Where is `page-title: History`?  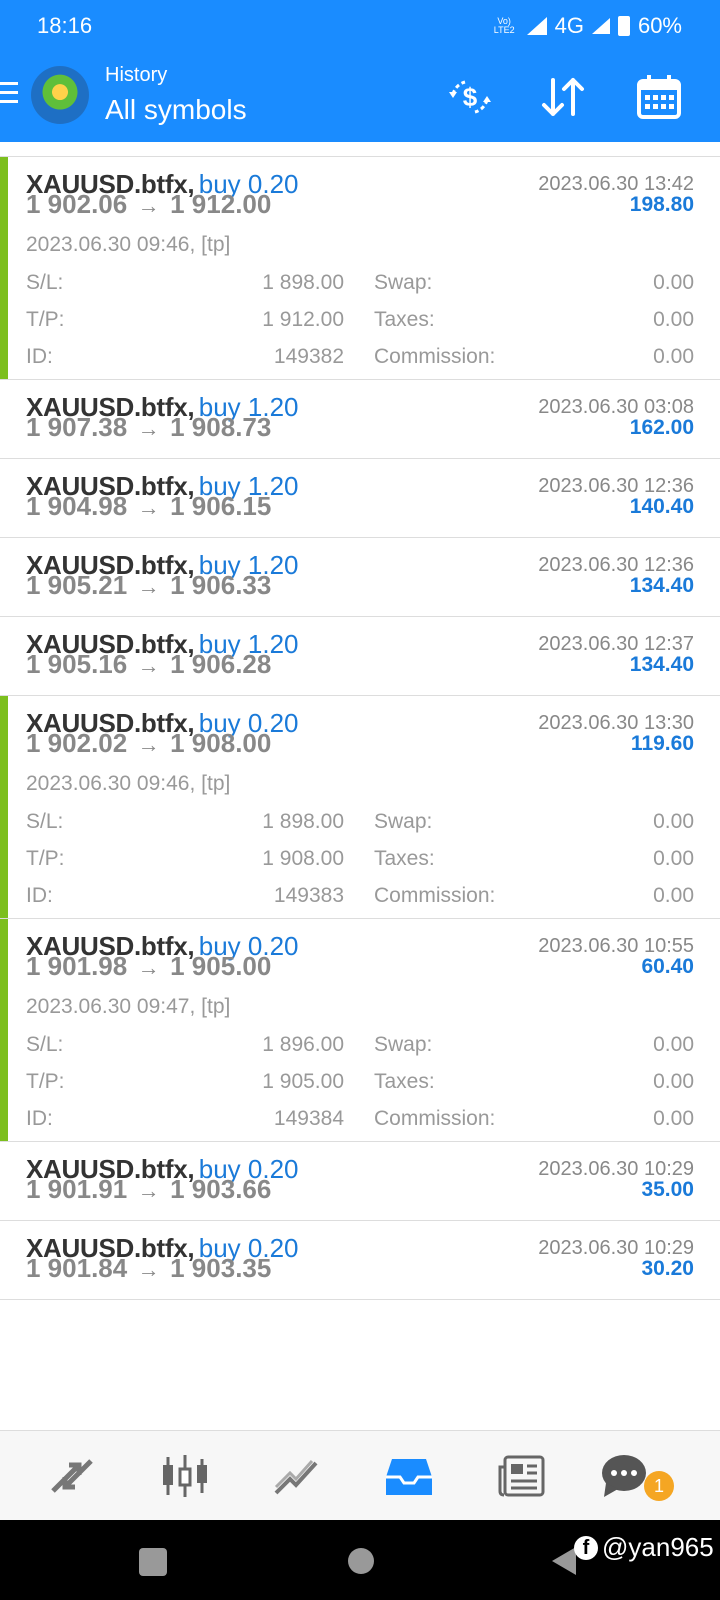
page-title: History is located at coordinates (136, 75).